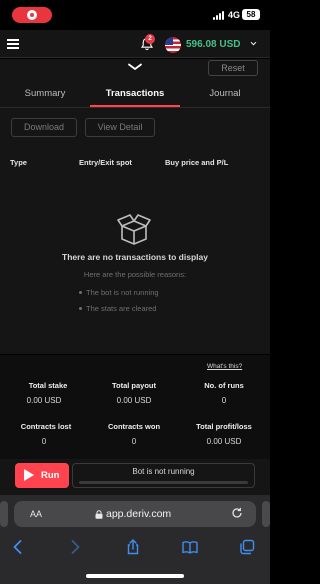  I want to click on bot-status-text: Bot is not running, so click(163, 471).